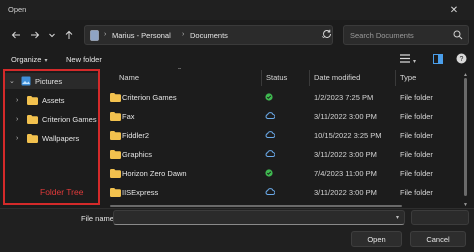 The width and height of the screenshot is (474, 252). Describe the element at coordinates (26, 81) in the screenshot. I see `pictures-icon` at that location.